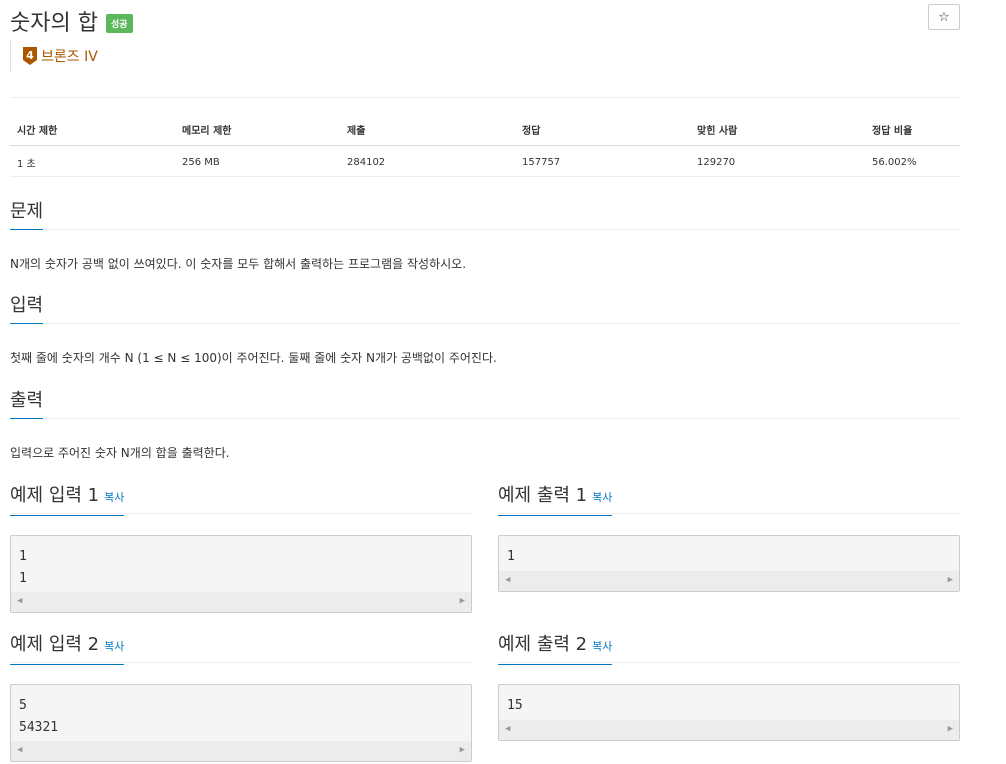 Image resolution: width=1006 pixels, height=764 pixels. I want to click on favorite-button: ☆, so click(944, 17).